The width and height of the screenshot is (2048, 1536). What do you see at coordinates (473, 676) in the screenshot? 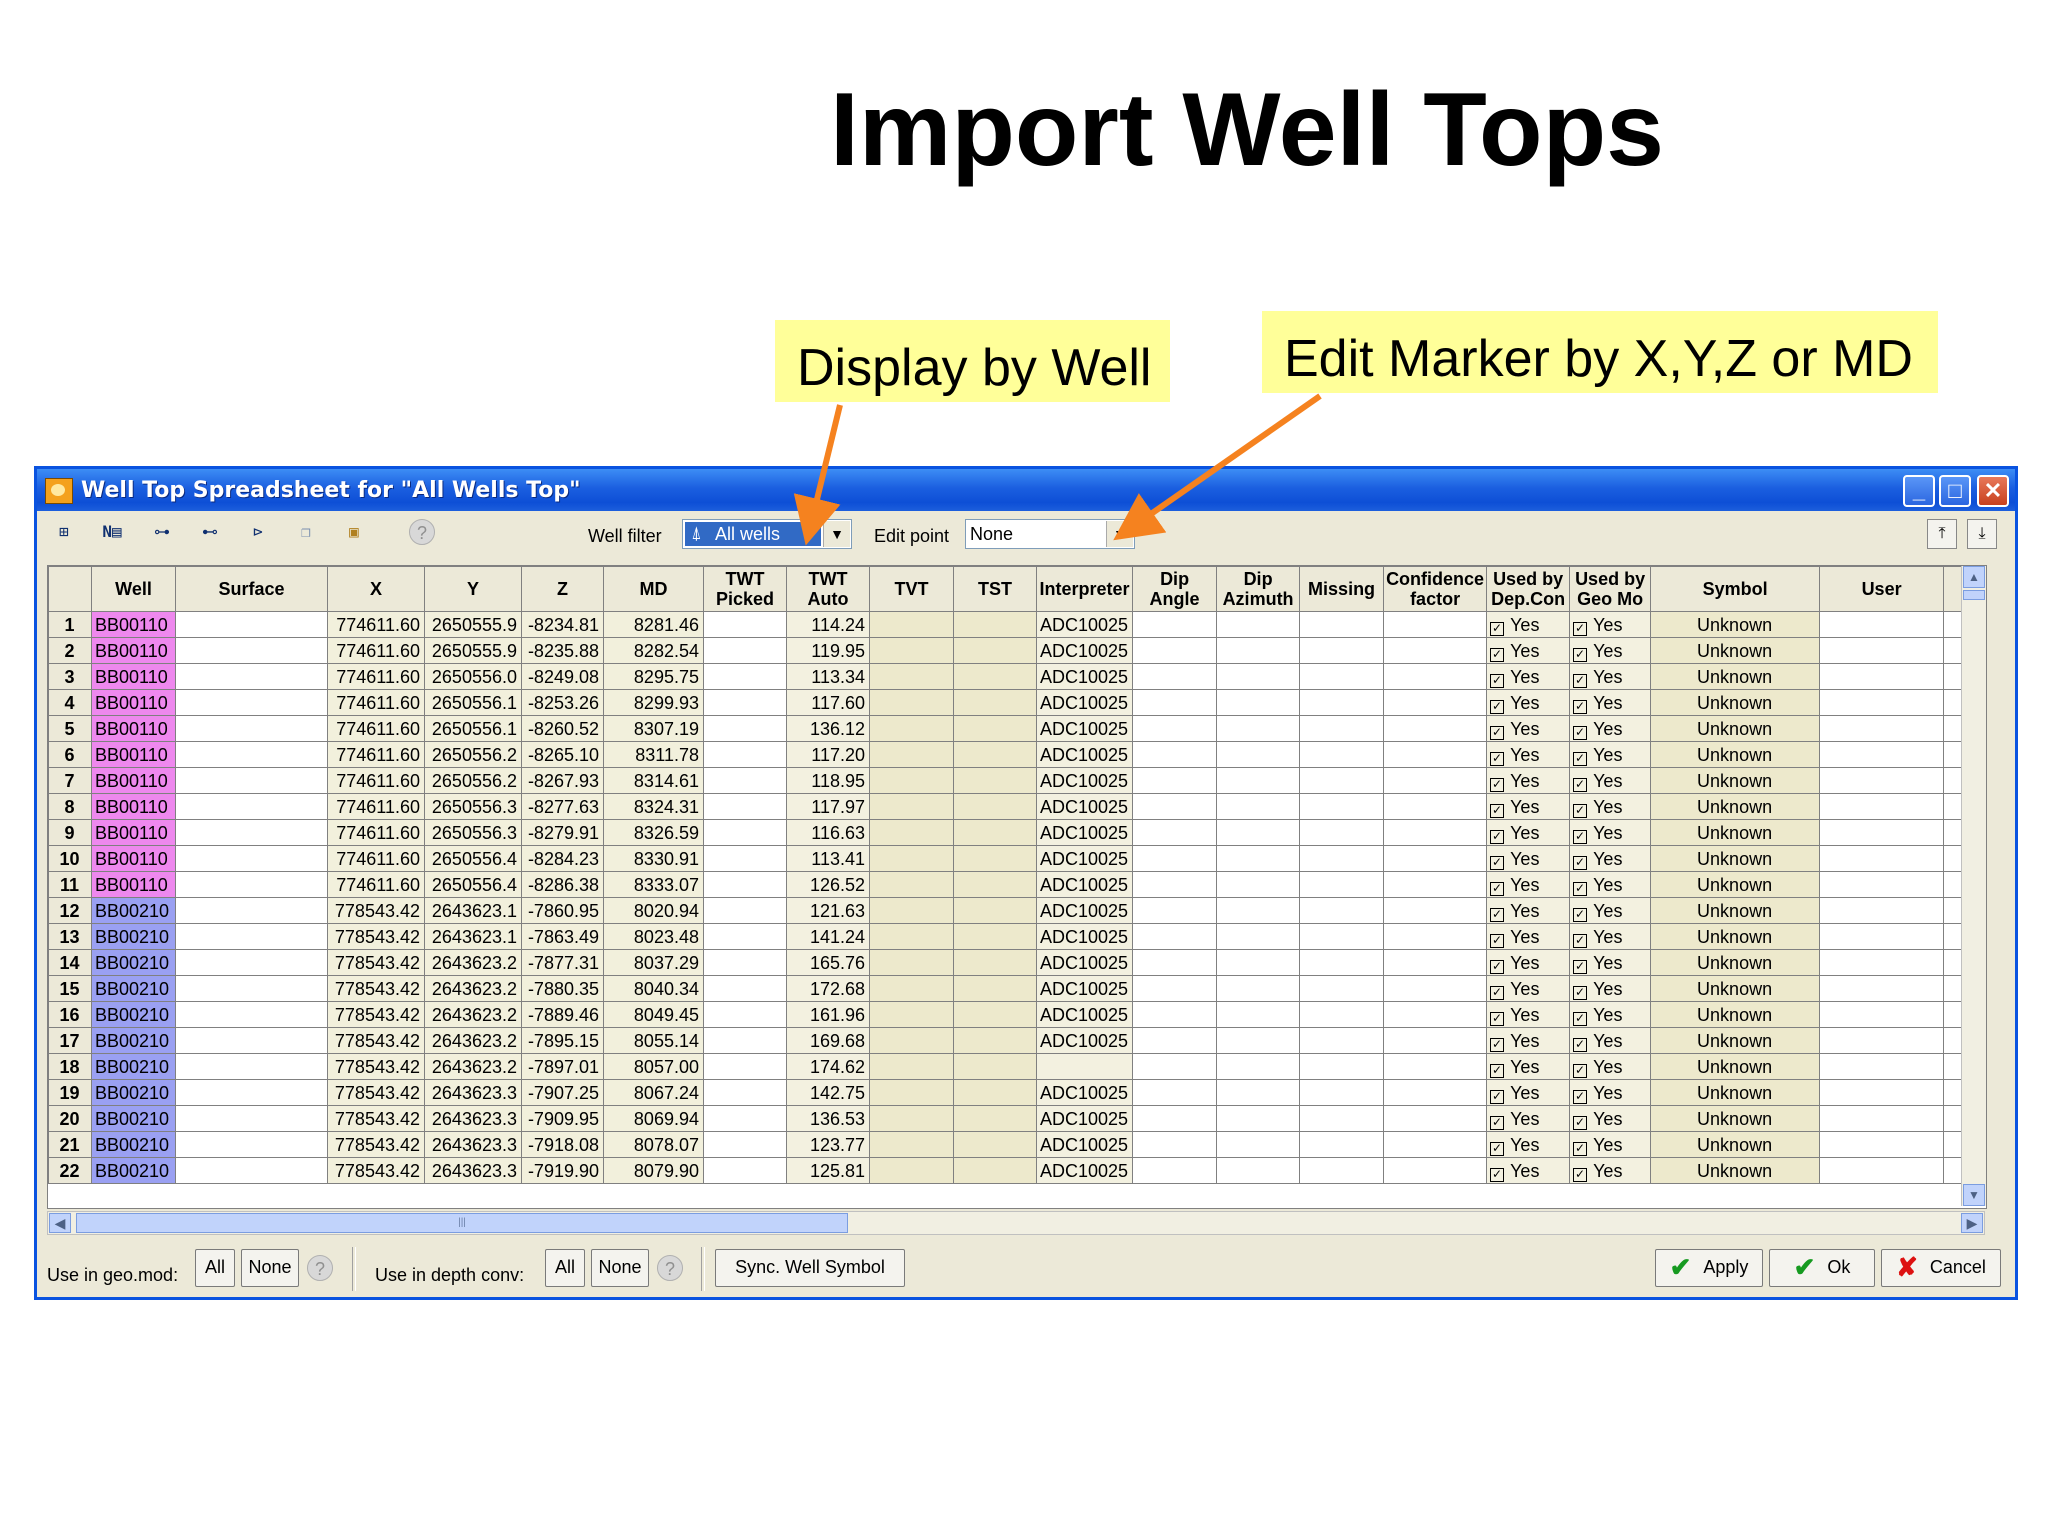
I see `y-cell: 2650556.0` at bounding box center [473, 676].